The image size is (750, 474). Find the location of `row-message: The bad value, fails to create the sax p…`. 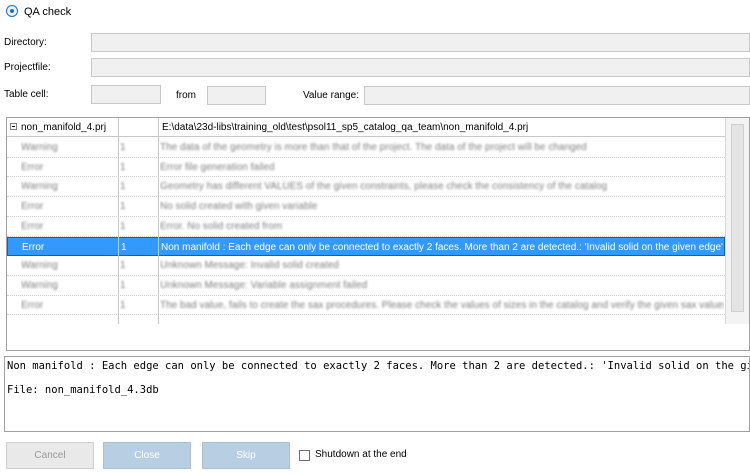

row-message: The bad value, fails to create the sax p… is located at coordinates (442, 305).